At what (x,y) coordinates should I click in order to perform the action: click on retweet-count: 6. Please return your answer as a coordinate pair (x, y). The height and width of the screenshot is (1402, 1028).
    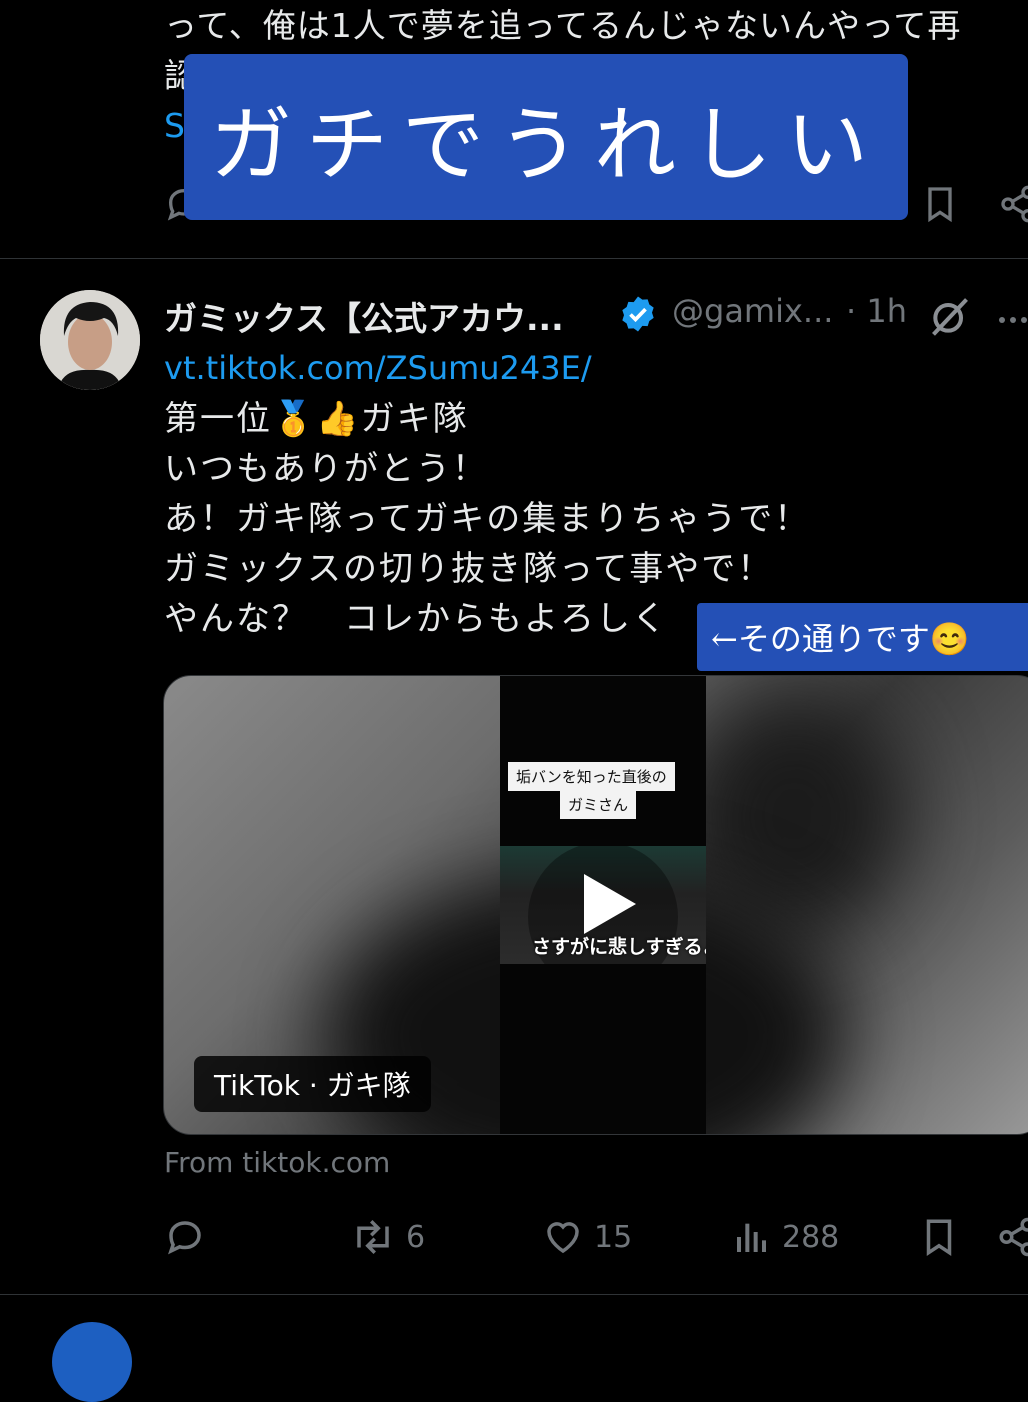
    Looking at the image, I should click on (416, 1237).